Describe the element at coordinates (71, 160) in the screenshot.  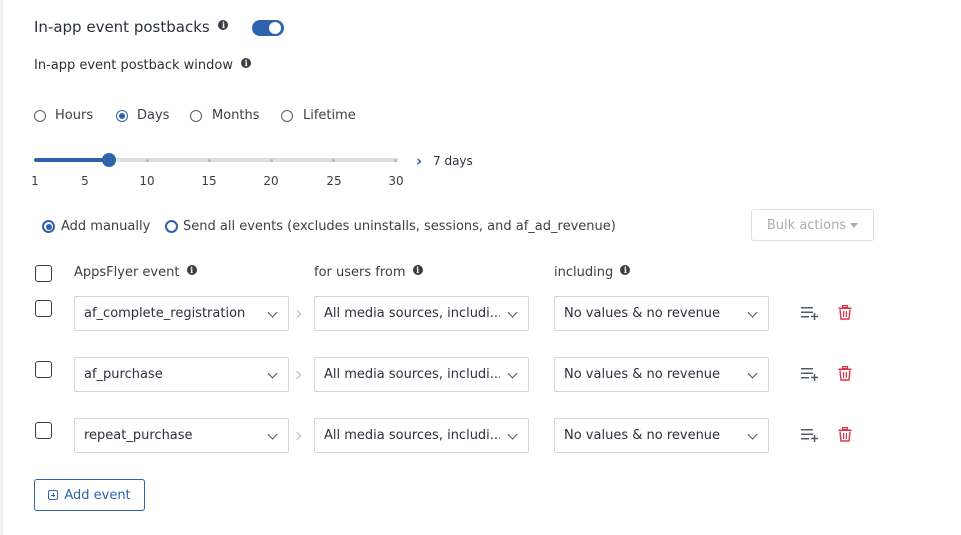
I see `window-slider-fill` at that location.